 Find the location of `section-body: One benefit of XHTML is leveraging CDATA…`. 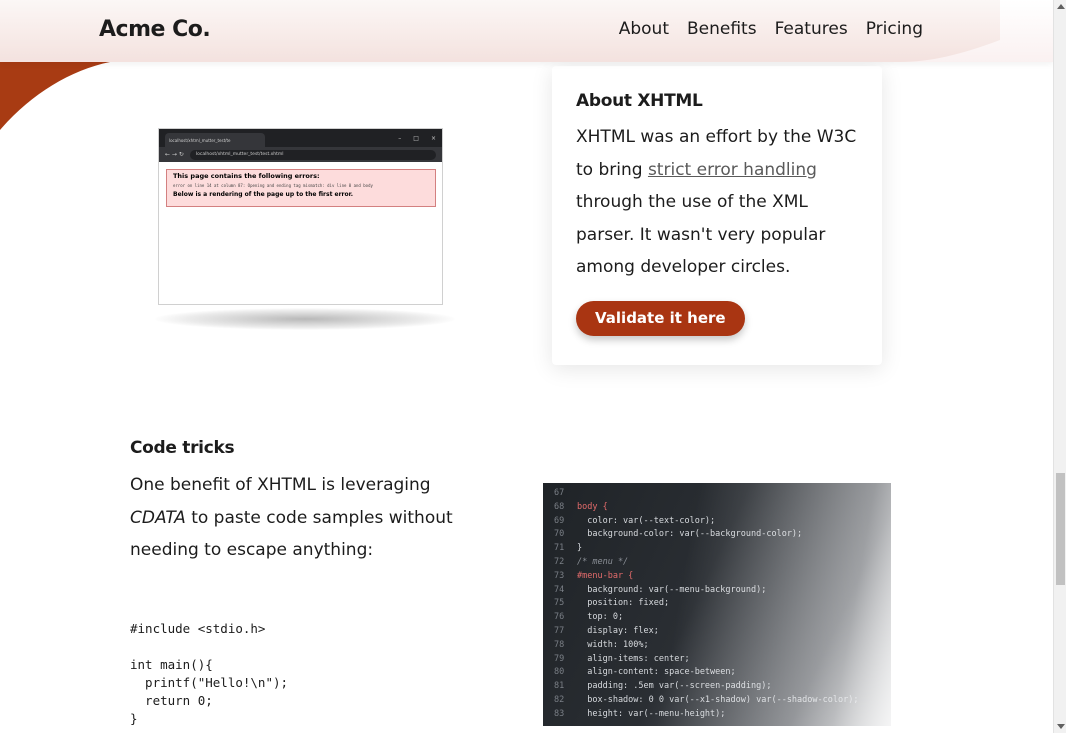

section-body: One benefit of XHTML is leveraging CDATA… is located at coordinates (310, 518).